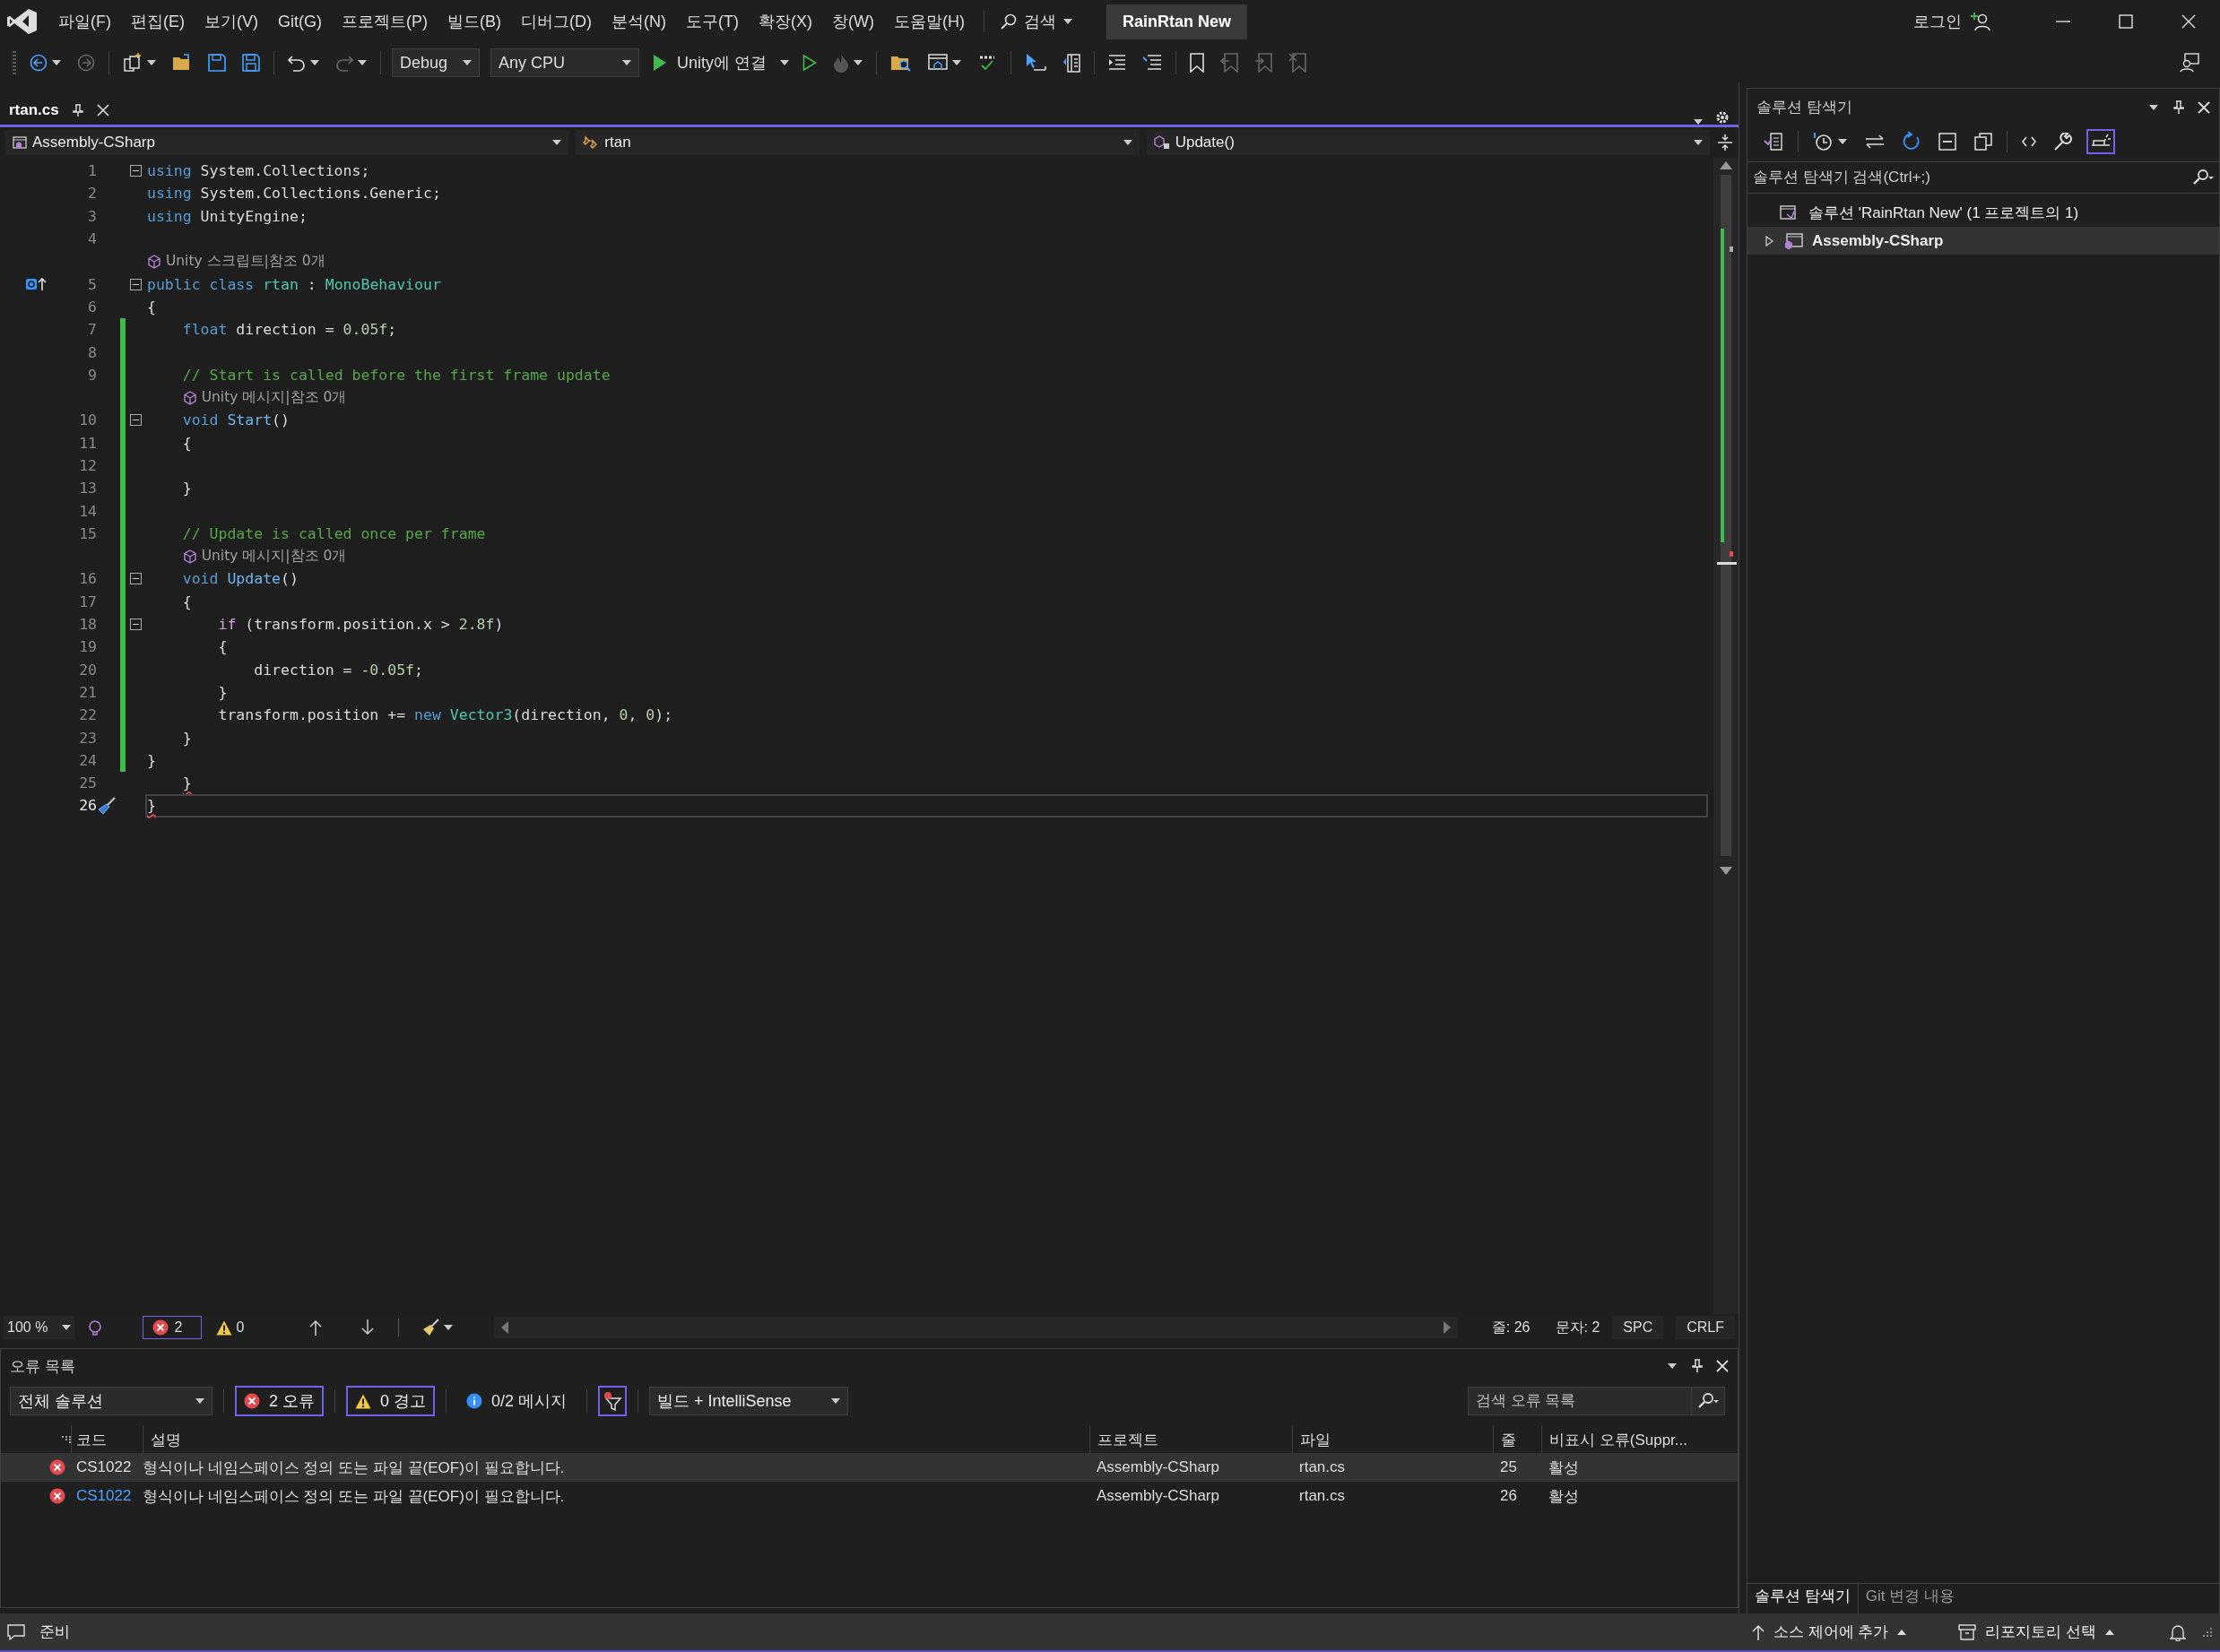 This screenshot has height=1652, width=2220. Describe the element at coordinates (243, 262) in the screenshot. I see `codelens-text: Unity 스크립트|참조 0개` at that location.